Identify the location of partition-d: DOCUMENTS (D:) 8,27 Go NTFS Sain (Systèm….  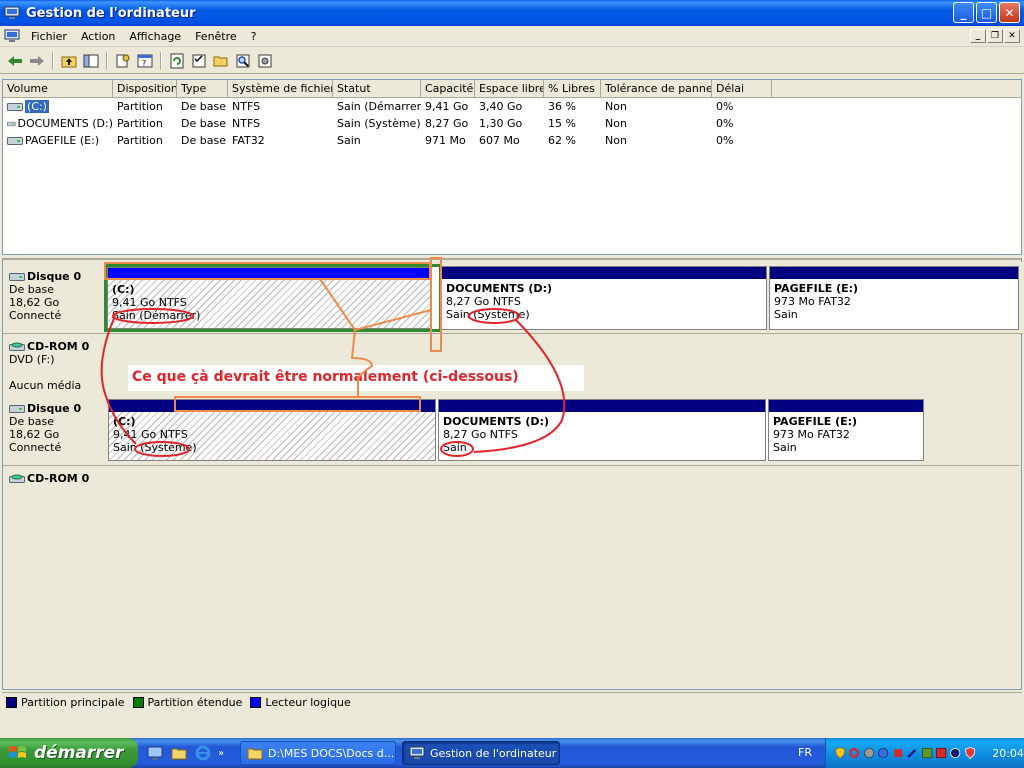
(604, 298).